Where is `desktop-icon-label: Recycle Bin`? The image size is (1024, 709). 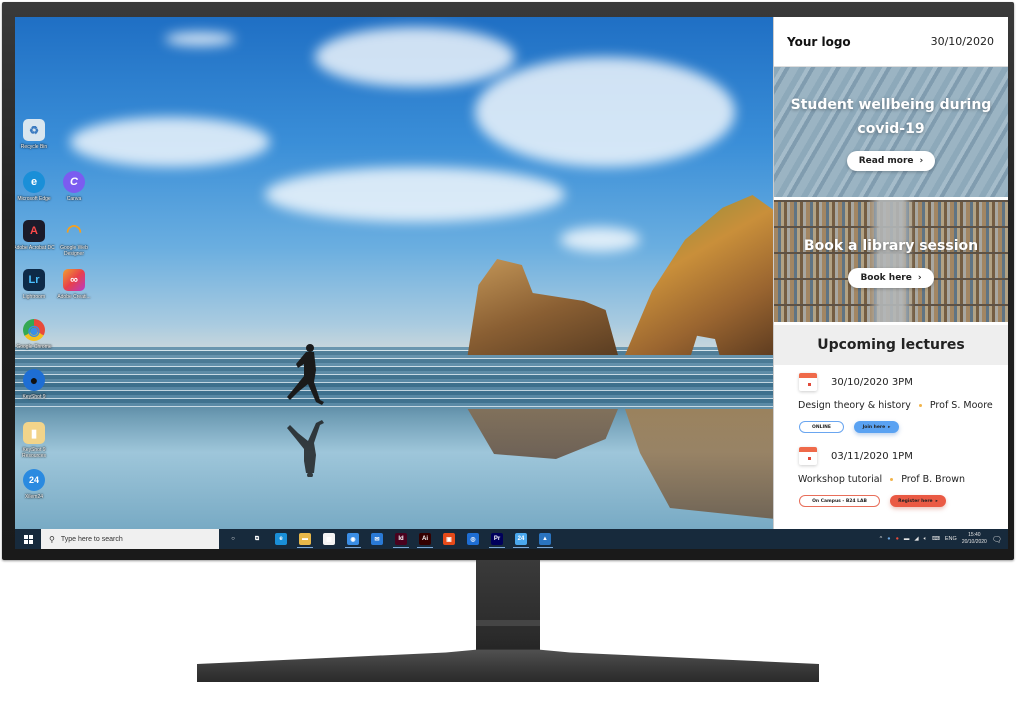
desktop-icon-label: Recycle Bin is located at coordinates (34, 147).